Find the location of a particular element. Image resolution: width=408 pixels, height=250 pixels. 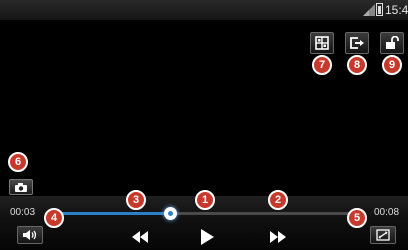

fast-forward-button is located at coordinates (278, 237).